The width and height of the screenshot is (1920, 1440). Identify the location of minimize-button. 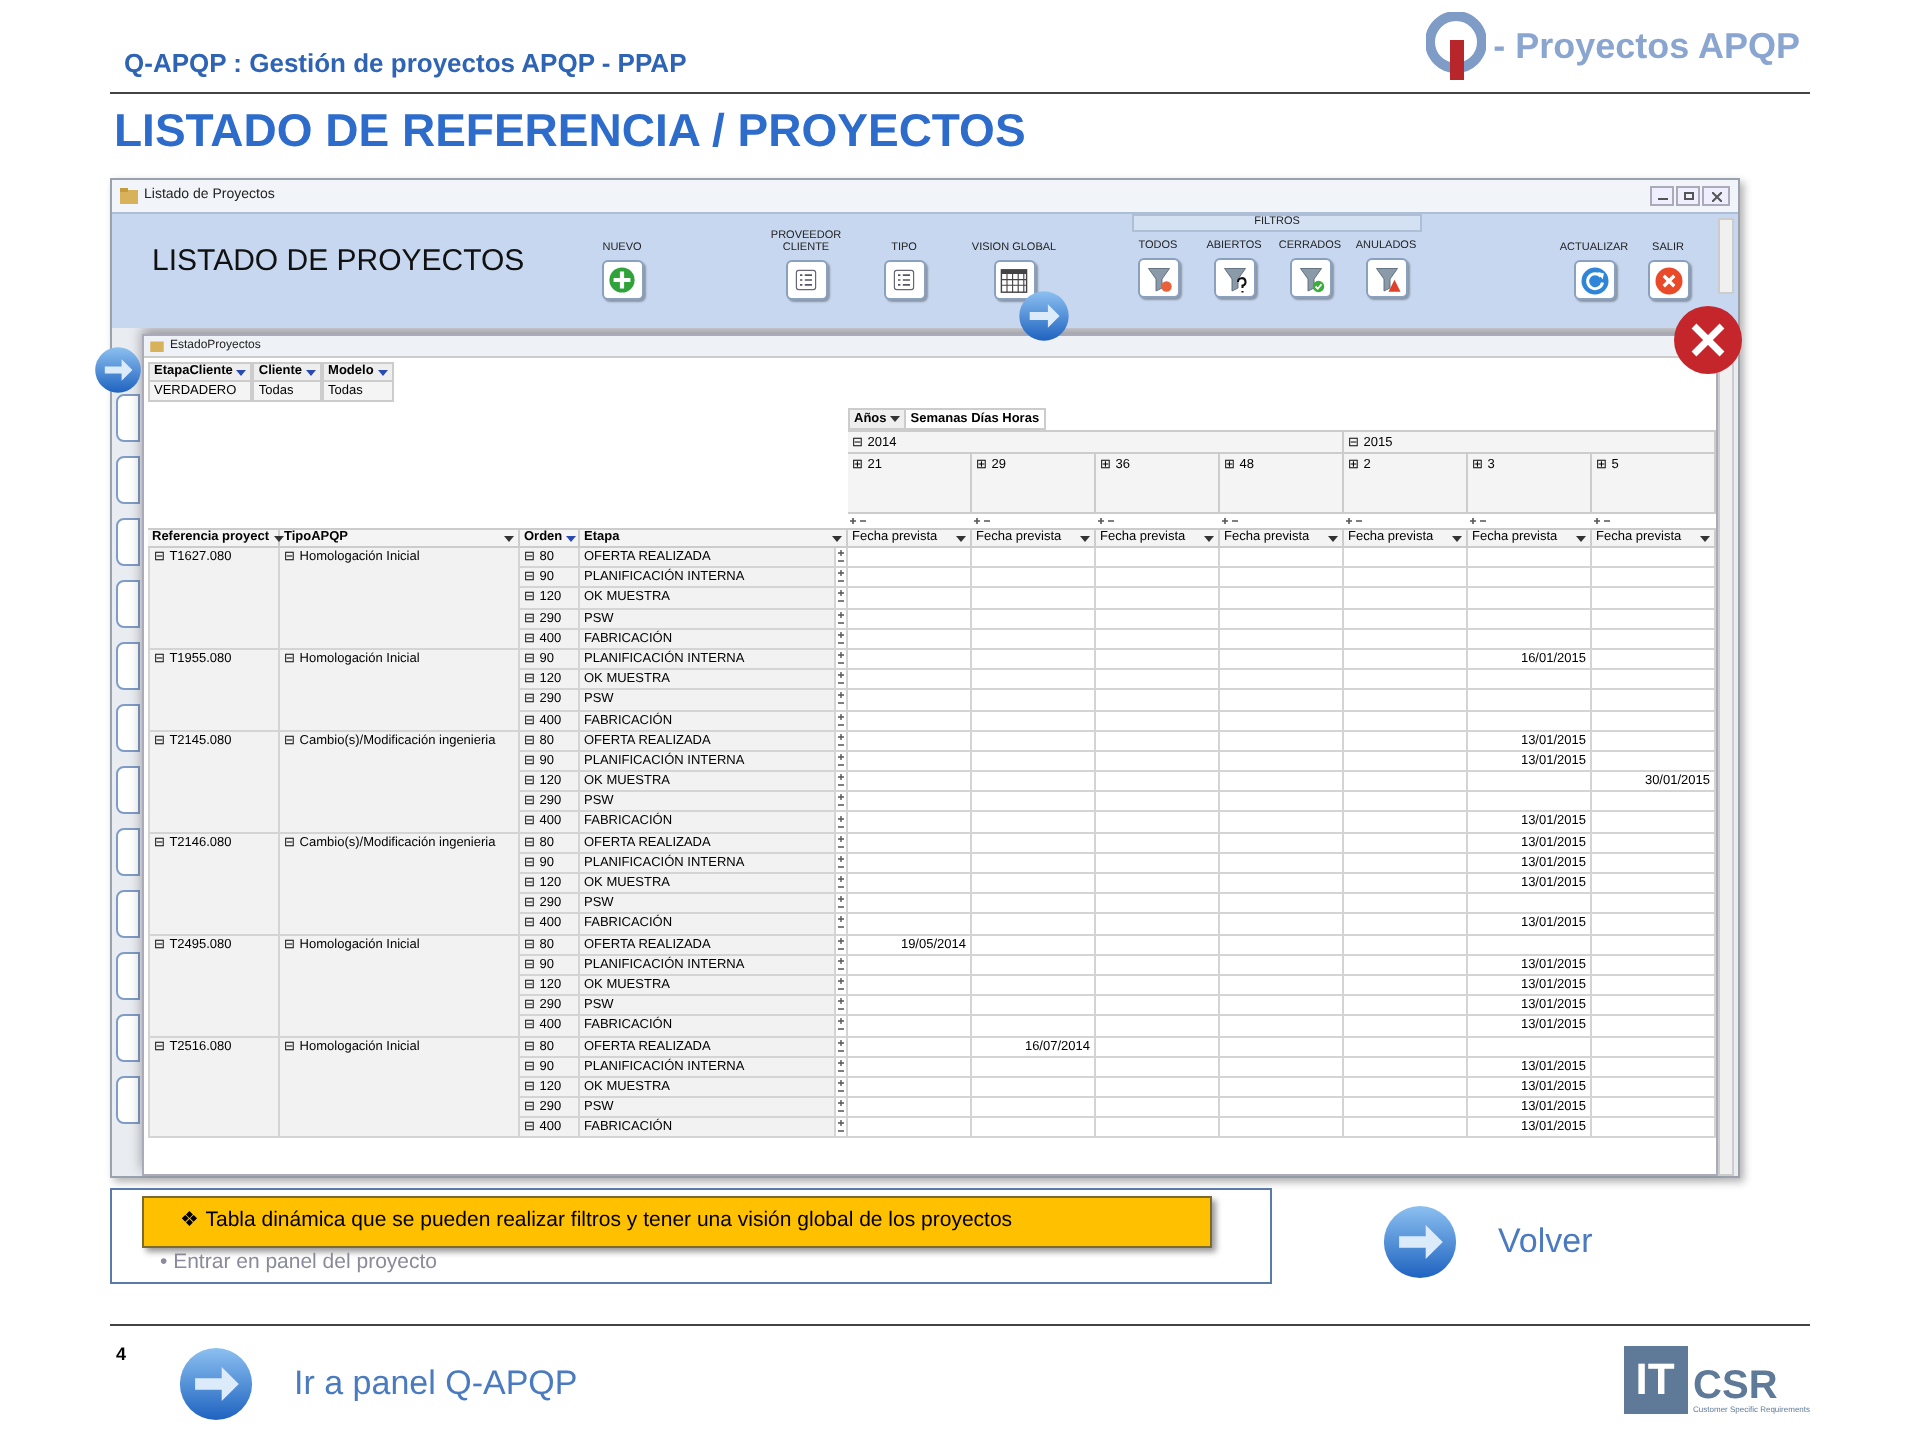
(1662, 196).